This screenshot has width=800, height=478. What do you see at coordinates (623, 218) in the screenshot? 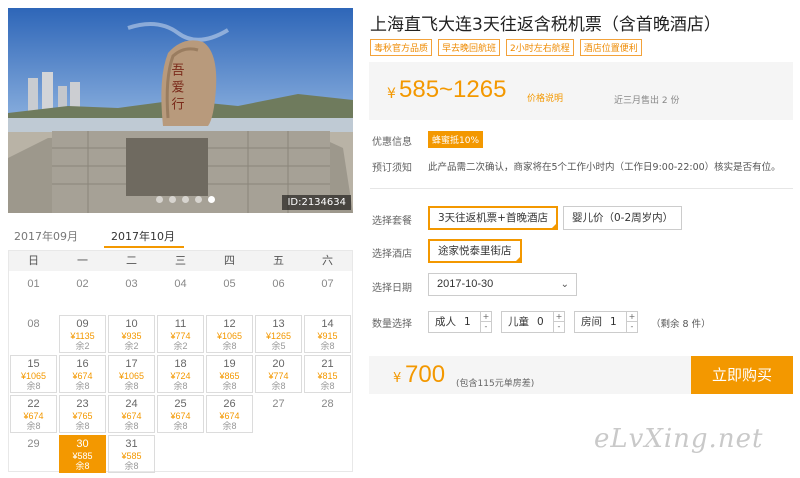
I see `package-option-infant: 婴儿价（0-2周岁内）` at bounding box center [623, 218].